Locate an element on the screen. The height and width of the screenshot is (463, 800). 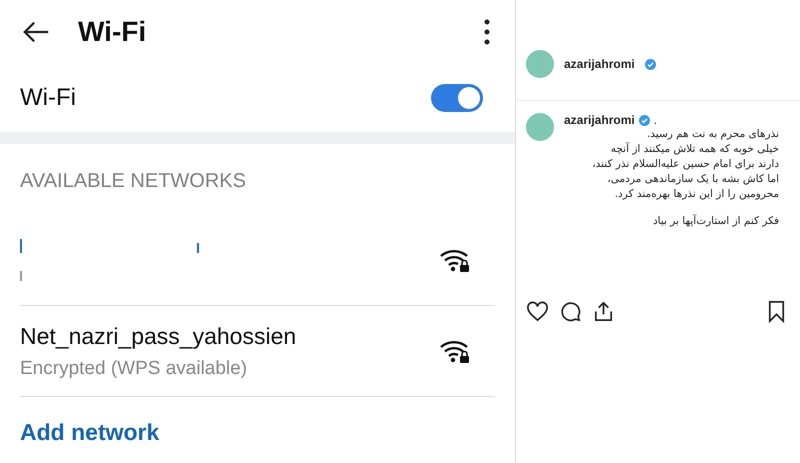
username: azarijahromi is located at coordinates (599, 64).